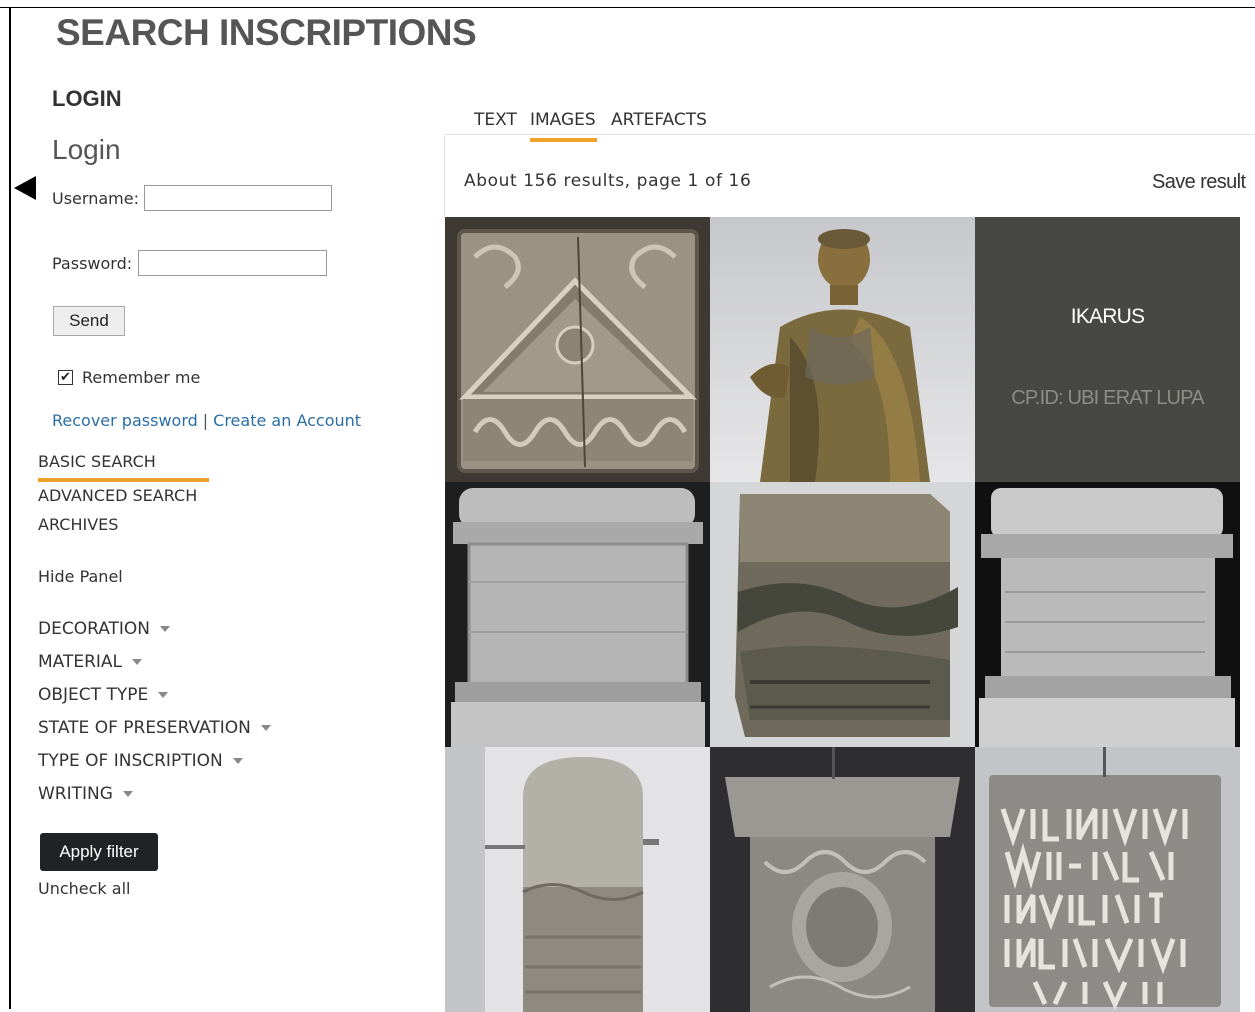 This screenshot has width=1255, height=1012. I want to click on result-image-bronze-statue, so click(842, 349).